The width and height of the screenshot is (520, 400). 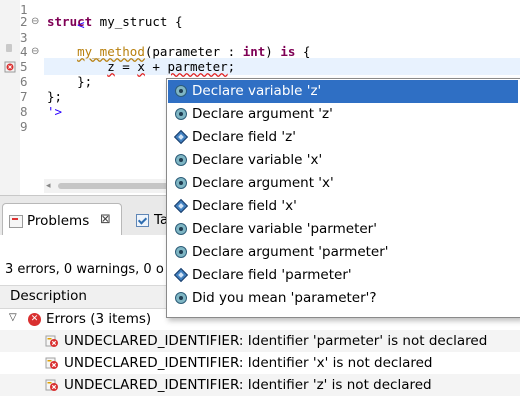 I want to click on code-token: ;, so click(x=231, y=66).